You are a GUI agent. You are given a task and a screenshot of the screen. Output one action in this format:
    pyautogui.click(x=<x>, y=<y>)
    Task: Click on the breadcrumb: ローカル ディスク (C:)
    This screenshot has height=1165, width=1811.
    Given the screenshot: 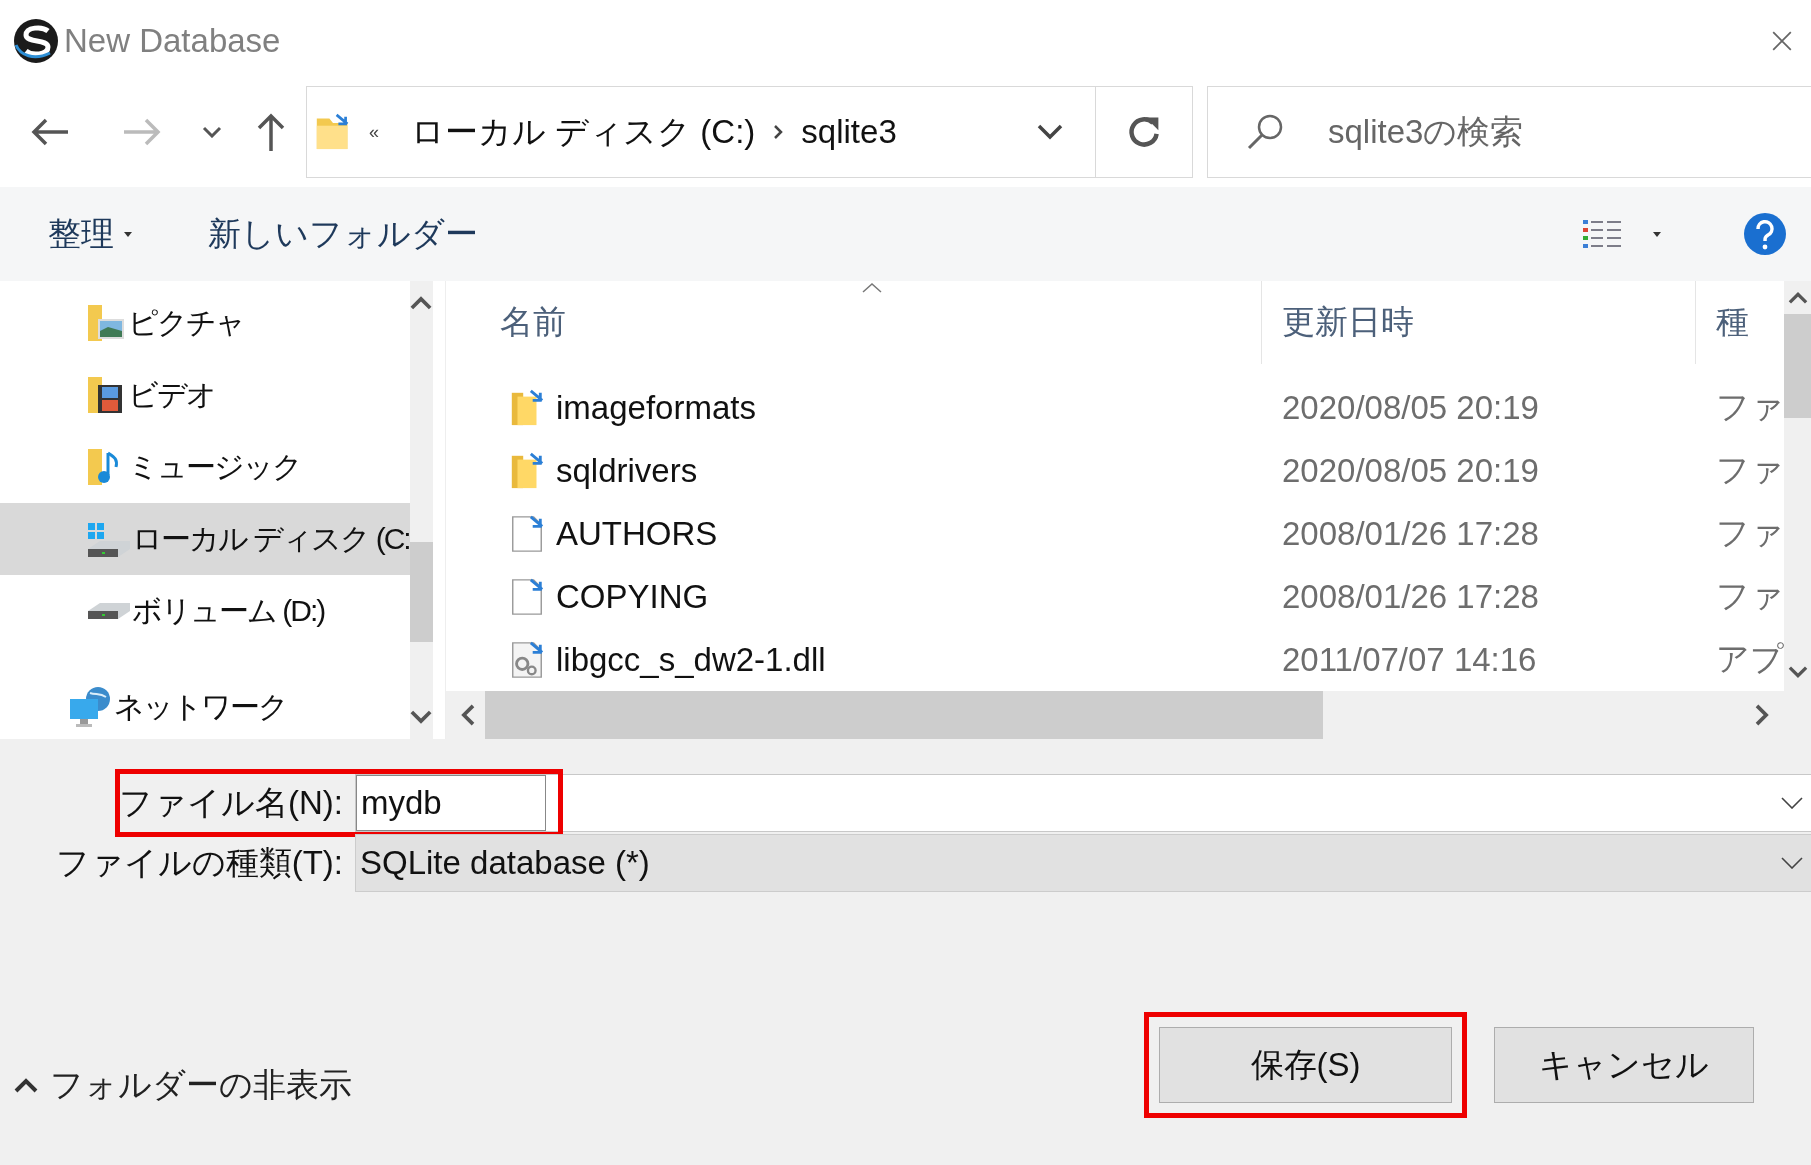 What is the action you would take?
    pyautogui.click(x=583, y=132)
    